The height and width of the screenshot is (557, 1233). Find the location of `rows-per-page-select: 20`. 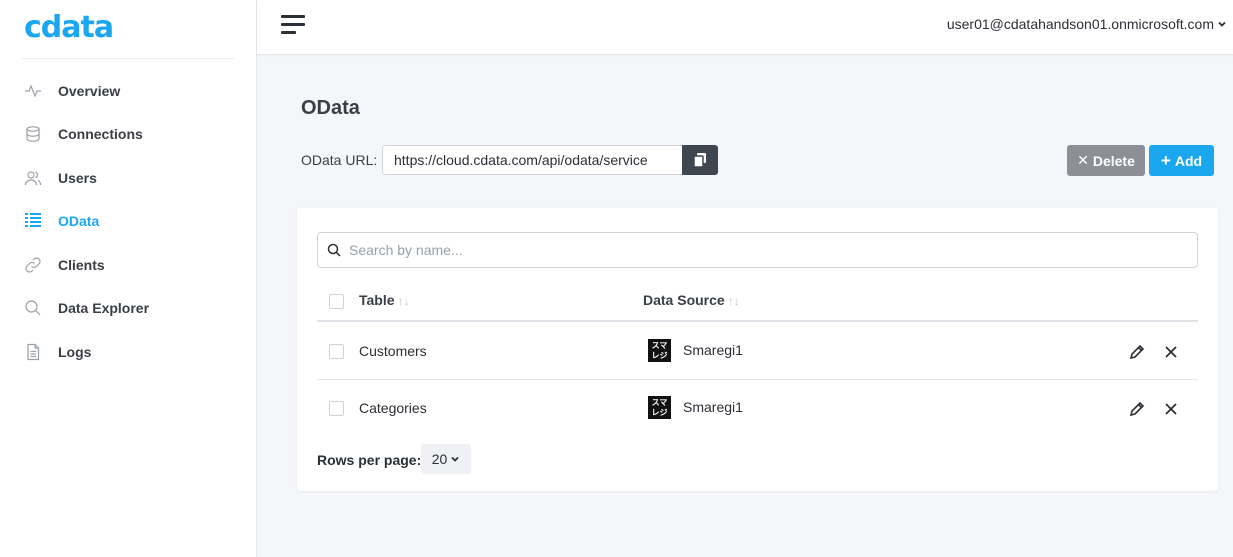

rows-per-page-select: 20 is located at coordinates (446, 459).